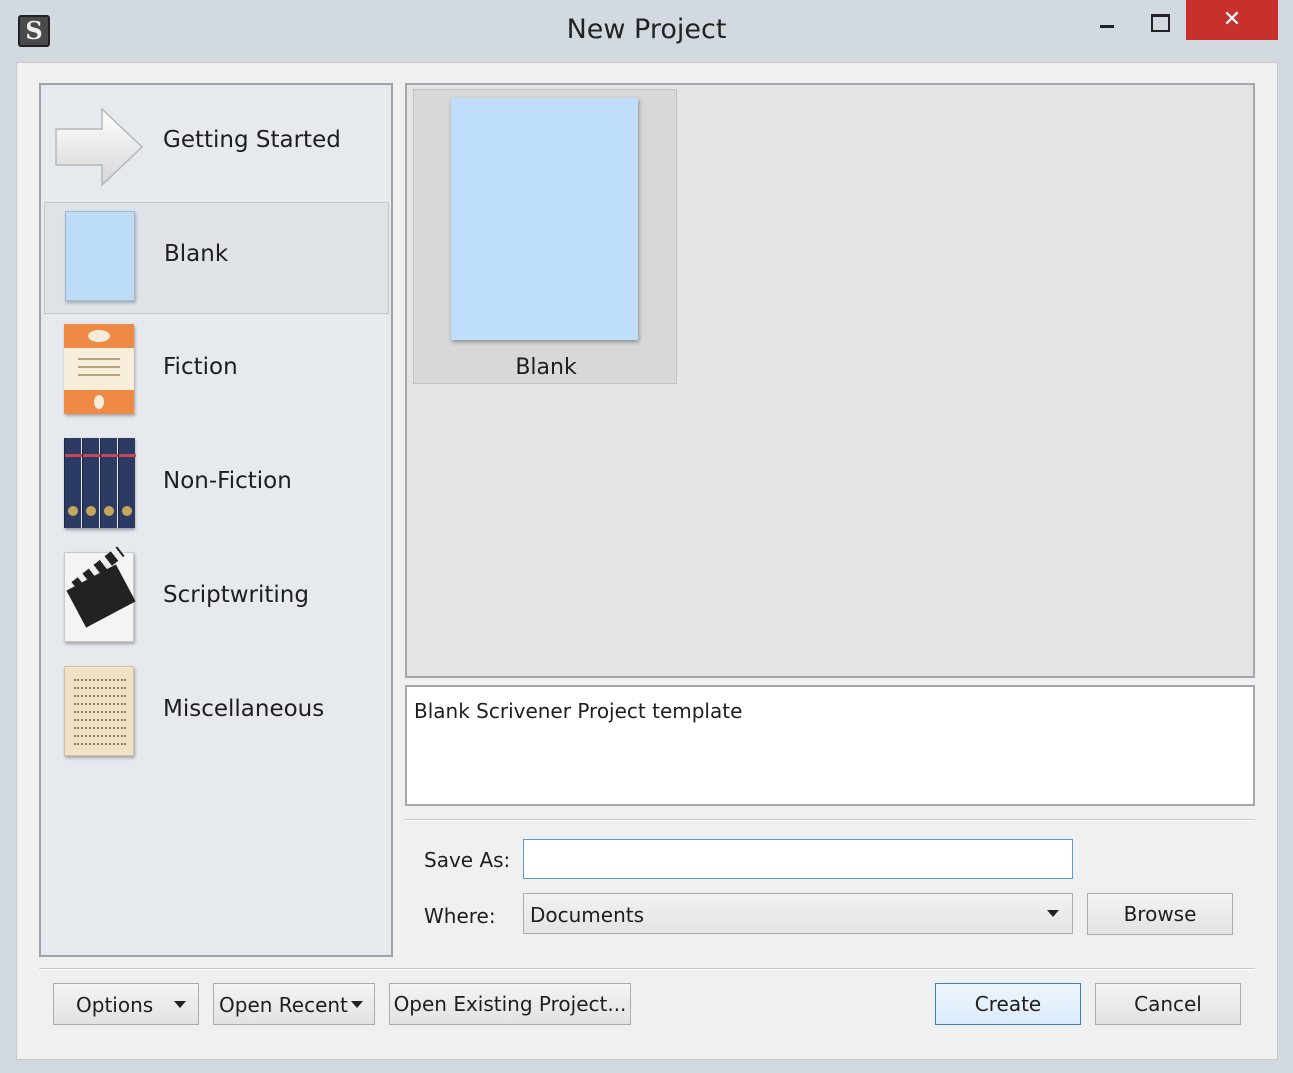  I want to click on open-recent-button: Open Recent, so click(294, 1004).